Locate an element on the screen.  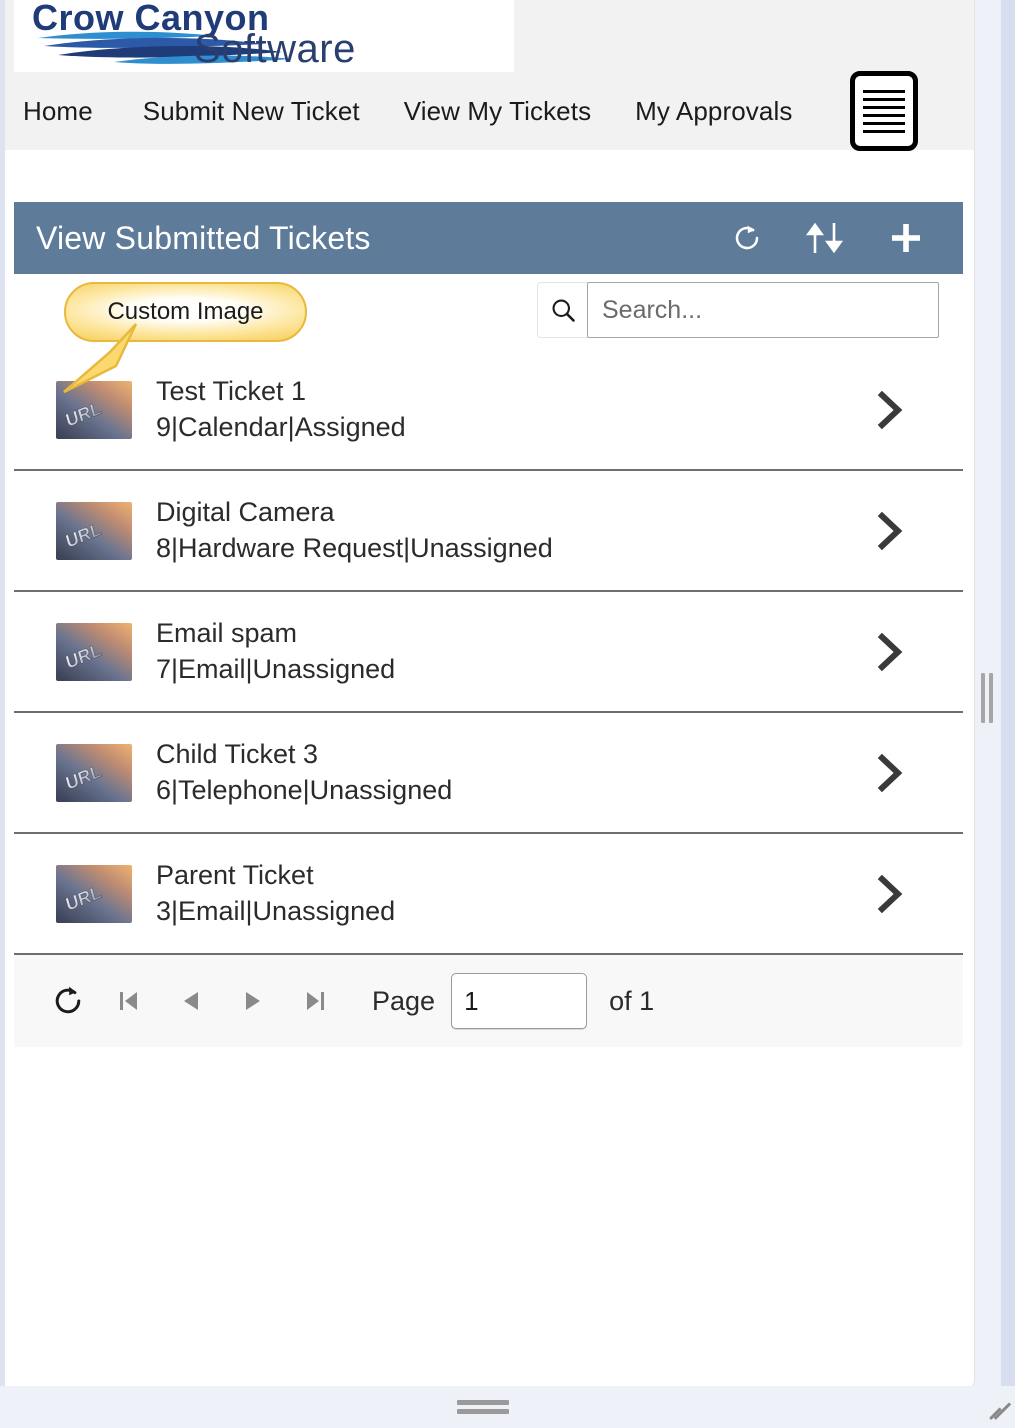
ticket-text: Email spam 7|Email|Unassigned is located at coordinates (502, 651).